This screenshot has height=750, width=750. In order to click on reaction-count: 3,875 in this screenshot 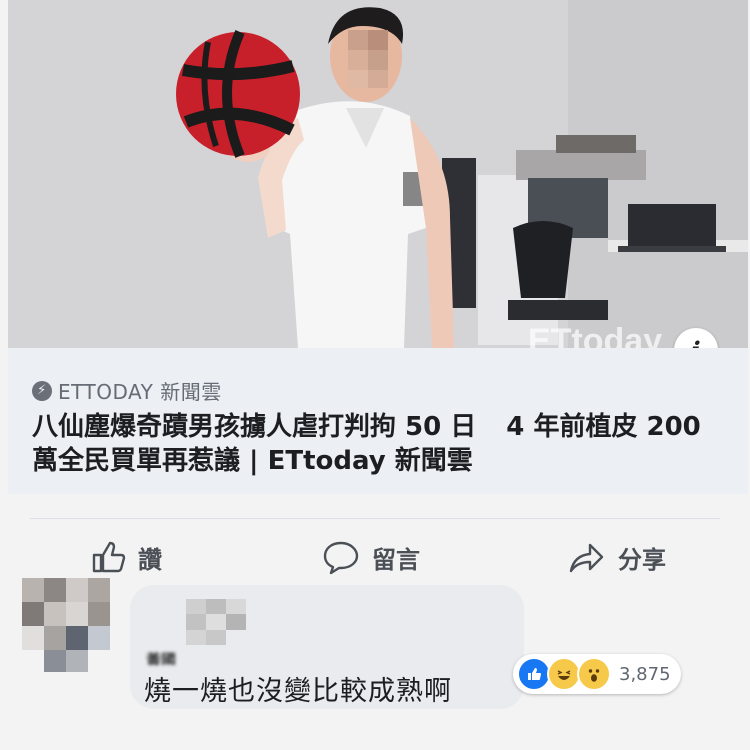, I will do `click(645, 674)`.